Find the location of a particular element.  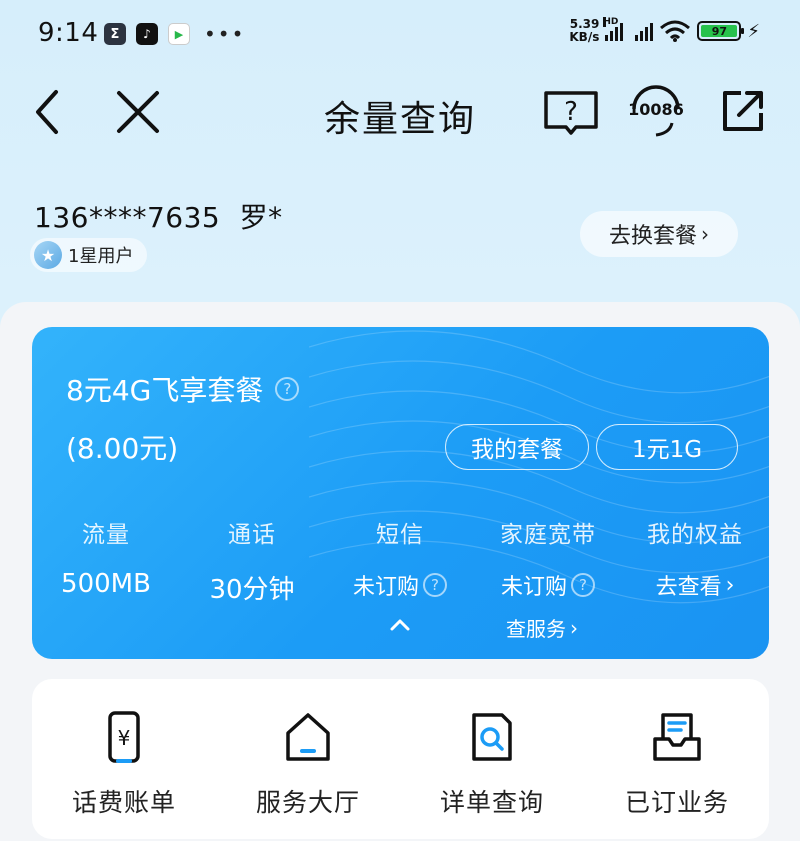

usage-sms: 短信 未订购 ? is located at coordinates (400, 558).